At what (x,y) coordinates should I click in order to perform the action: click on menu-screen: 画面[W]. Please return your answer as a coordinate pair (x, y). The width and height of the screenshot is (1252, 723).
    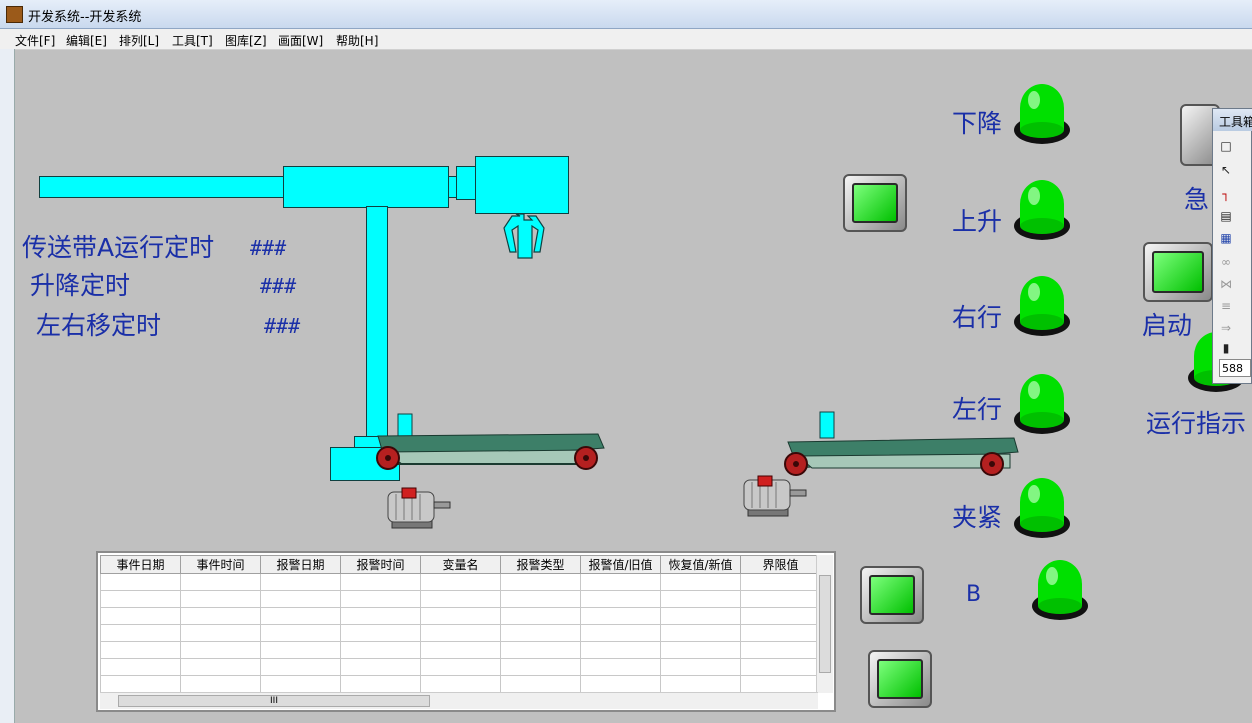
    Looking at the image, I should click on (300, 40).